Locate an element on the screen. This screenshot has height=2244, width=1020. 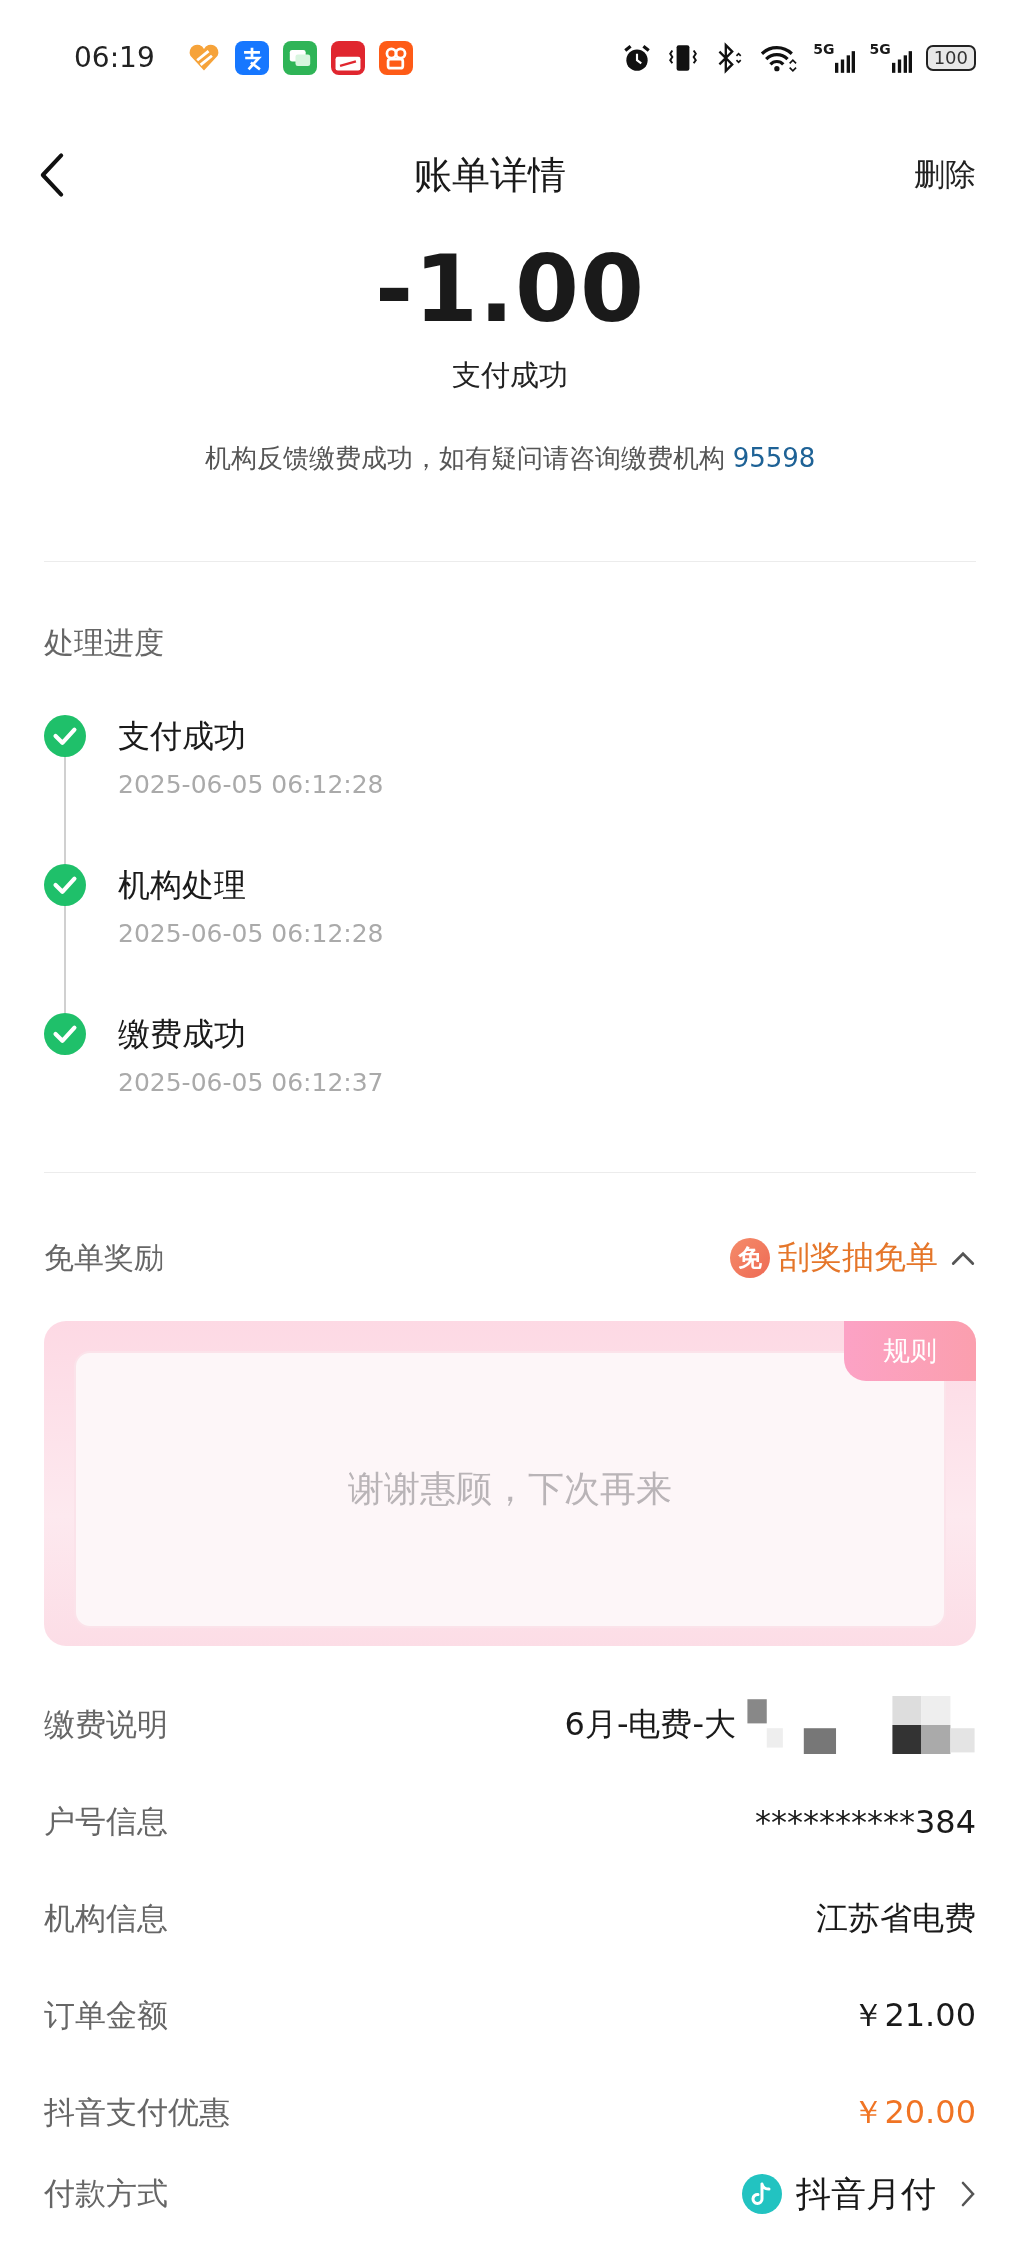
result-message: 谢谢惠顾，下次再来 is located at coordinates (510, 1489).